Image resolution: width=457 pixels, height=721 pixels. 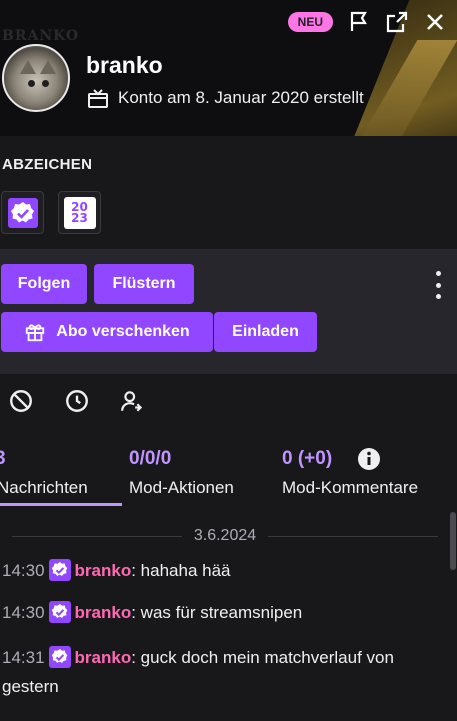 What do you see at coordinates (35, 333) in the screenshot?
I see `gift-icon` at bounding box center [35, 333].